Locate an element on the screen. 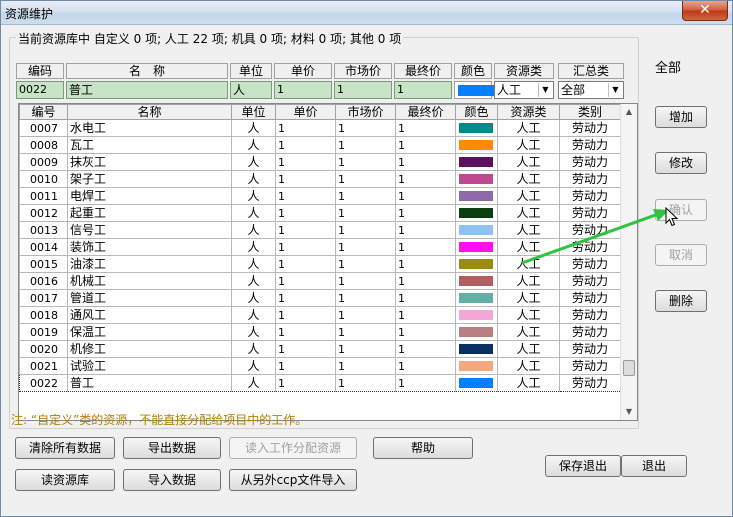 This screenshot has width=733, height=517. annotation-arrow is located at coordinates (595, 237).